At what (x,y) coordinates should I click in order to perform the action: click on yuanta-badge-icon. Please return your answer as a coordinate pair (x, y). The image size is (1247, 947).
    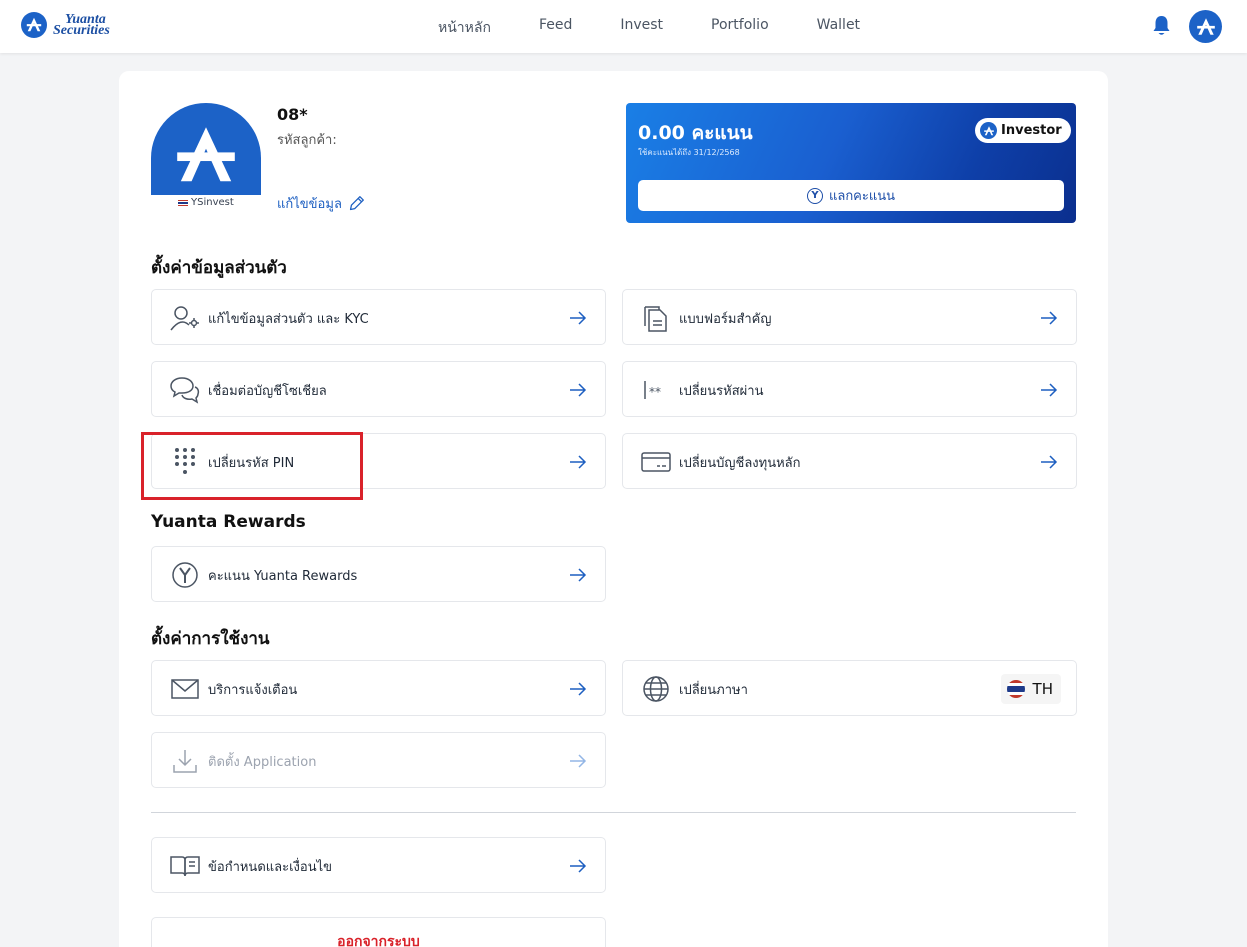
    Looking at the image, I should click on (988, 130).